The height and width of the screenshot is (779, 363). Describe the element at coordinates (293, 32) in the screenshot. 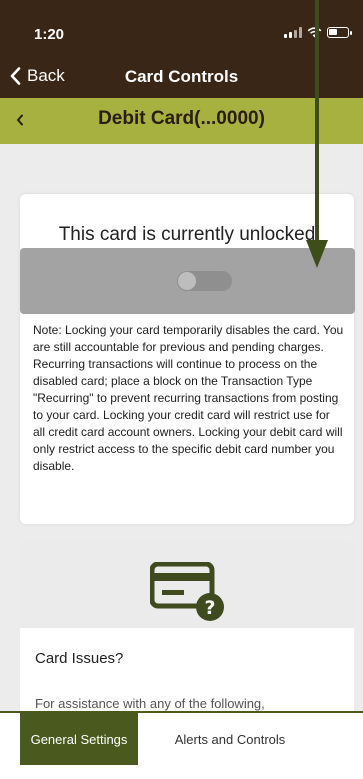

I see `signal-icon` at that location.